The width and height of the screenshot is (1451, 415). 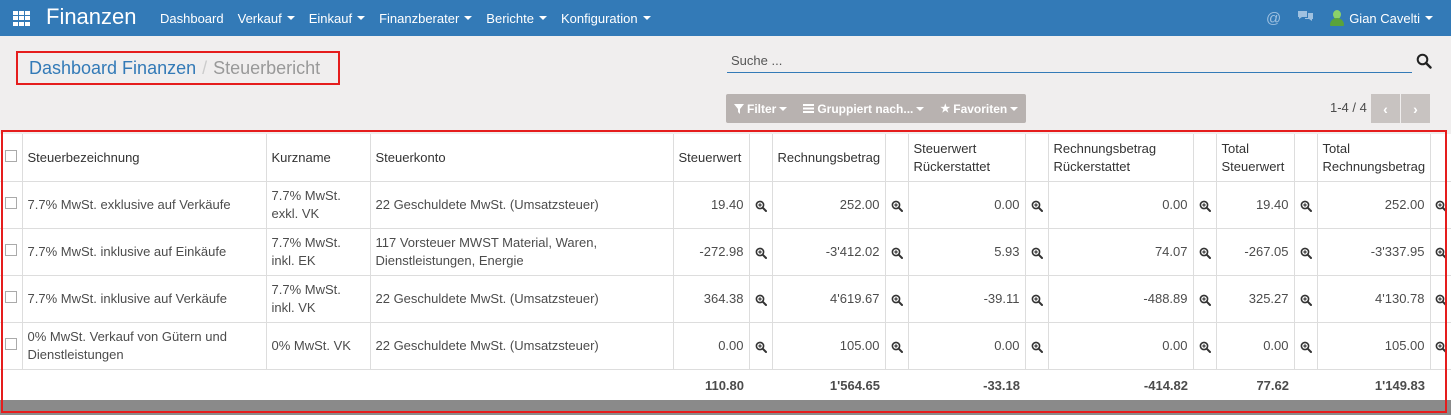 What do you see at coordinates (829, 205) in the screenshot?
I see `cell-invoice: 252.00` at bounding box center [829, 205].